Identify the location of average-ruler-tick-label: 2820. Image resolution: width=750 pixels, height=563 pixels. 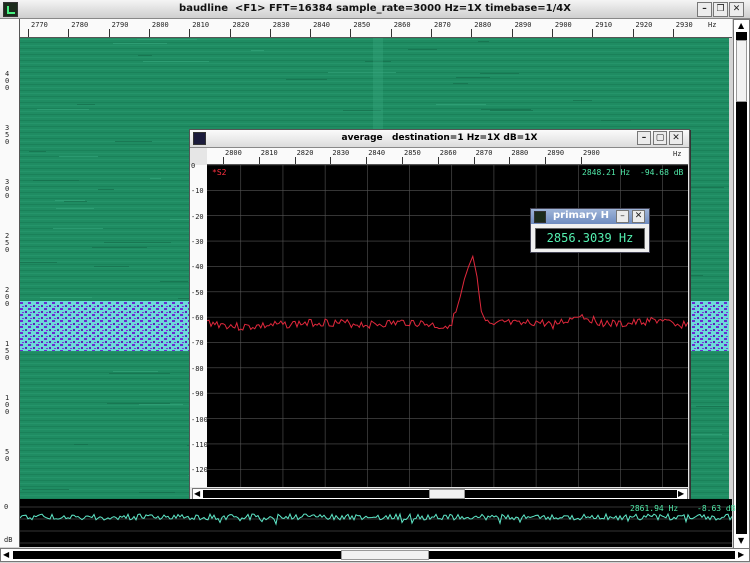
(305, 153).